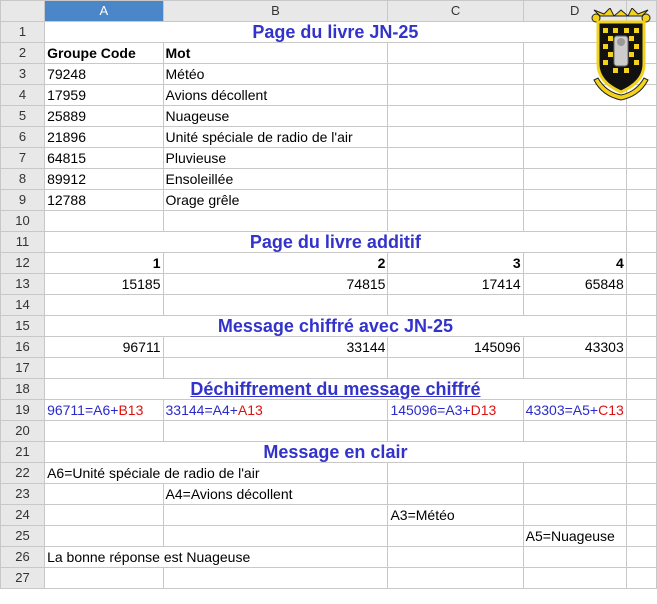  Describe the element at coordinates (23, 221) in the screenshot. I see `row-header: 10` at that location.